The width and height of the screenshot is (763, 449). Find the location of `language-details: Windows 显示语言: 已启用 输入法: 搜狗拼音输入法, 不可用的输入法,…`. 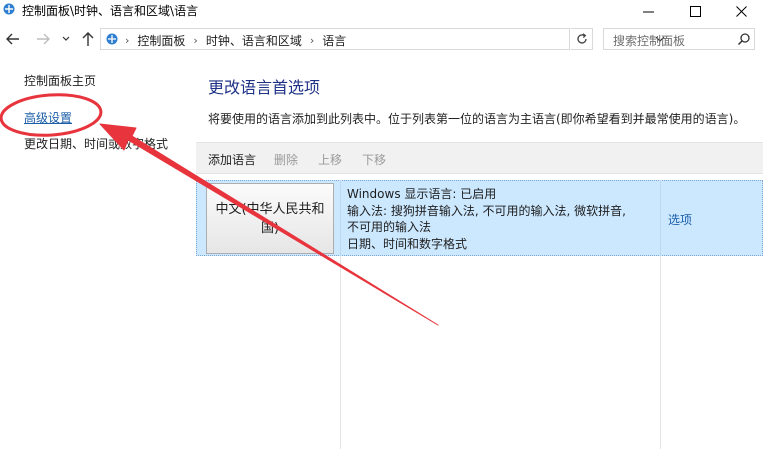

language-details: Windows 显示语言: 已启用 输入法: 搜狗拼音输入法, 不可用的输入法,… is located at coordinates (486, 219).